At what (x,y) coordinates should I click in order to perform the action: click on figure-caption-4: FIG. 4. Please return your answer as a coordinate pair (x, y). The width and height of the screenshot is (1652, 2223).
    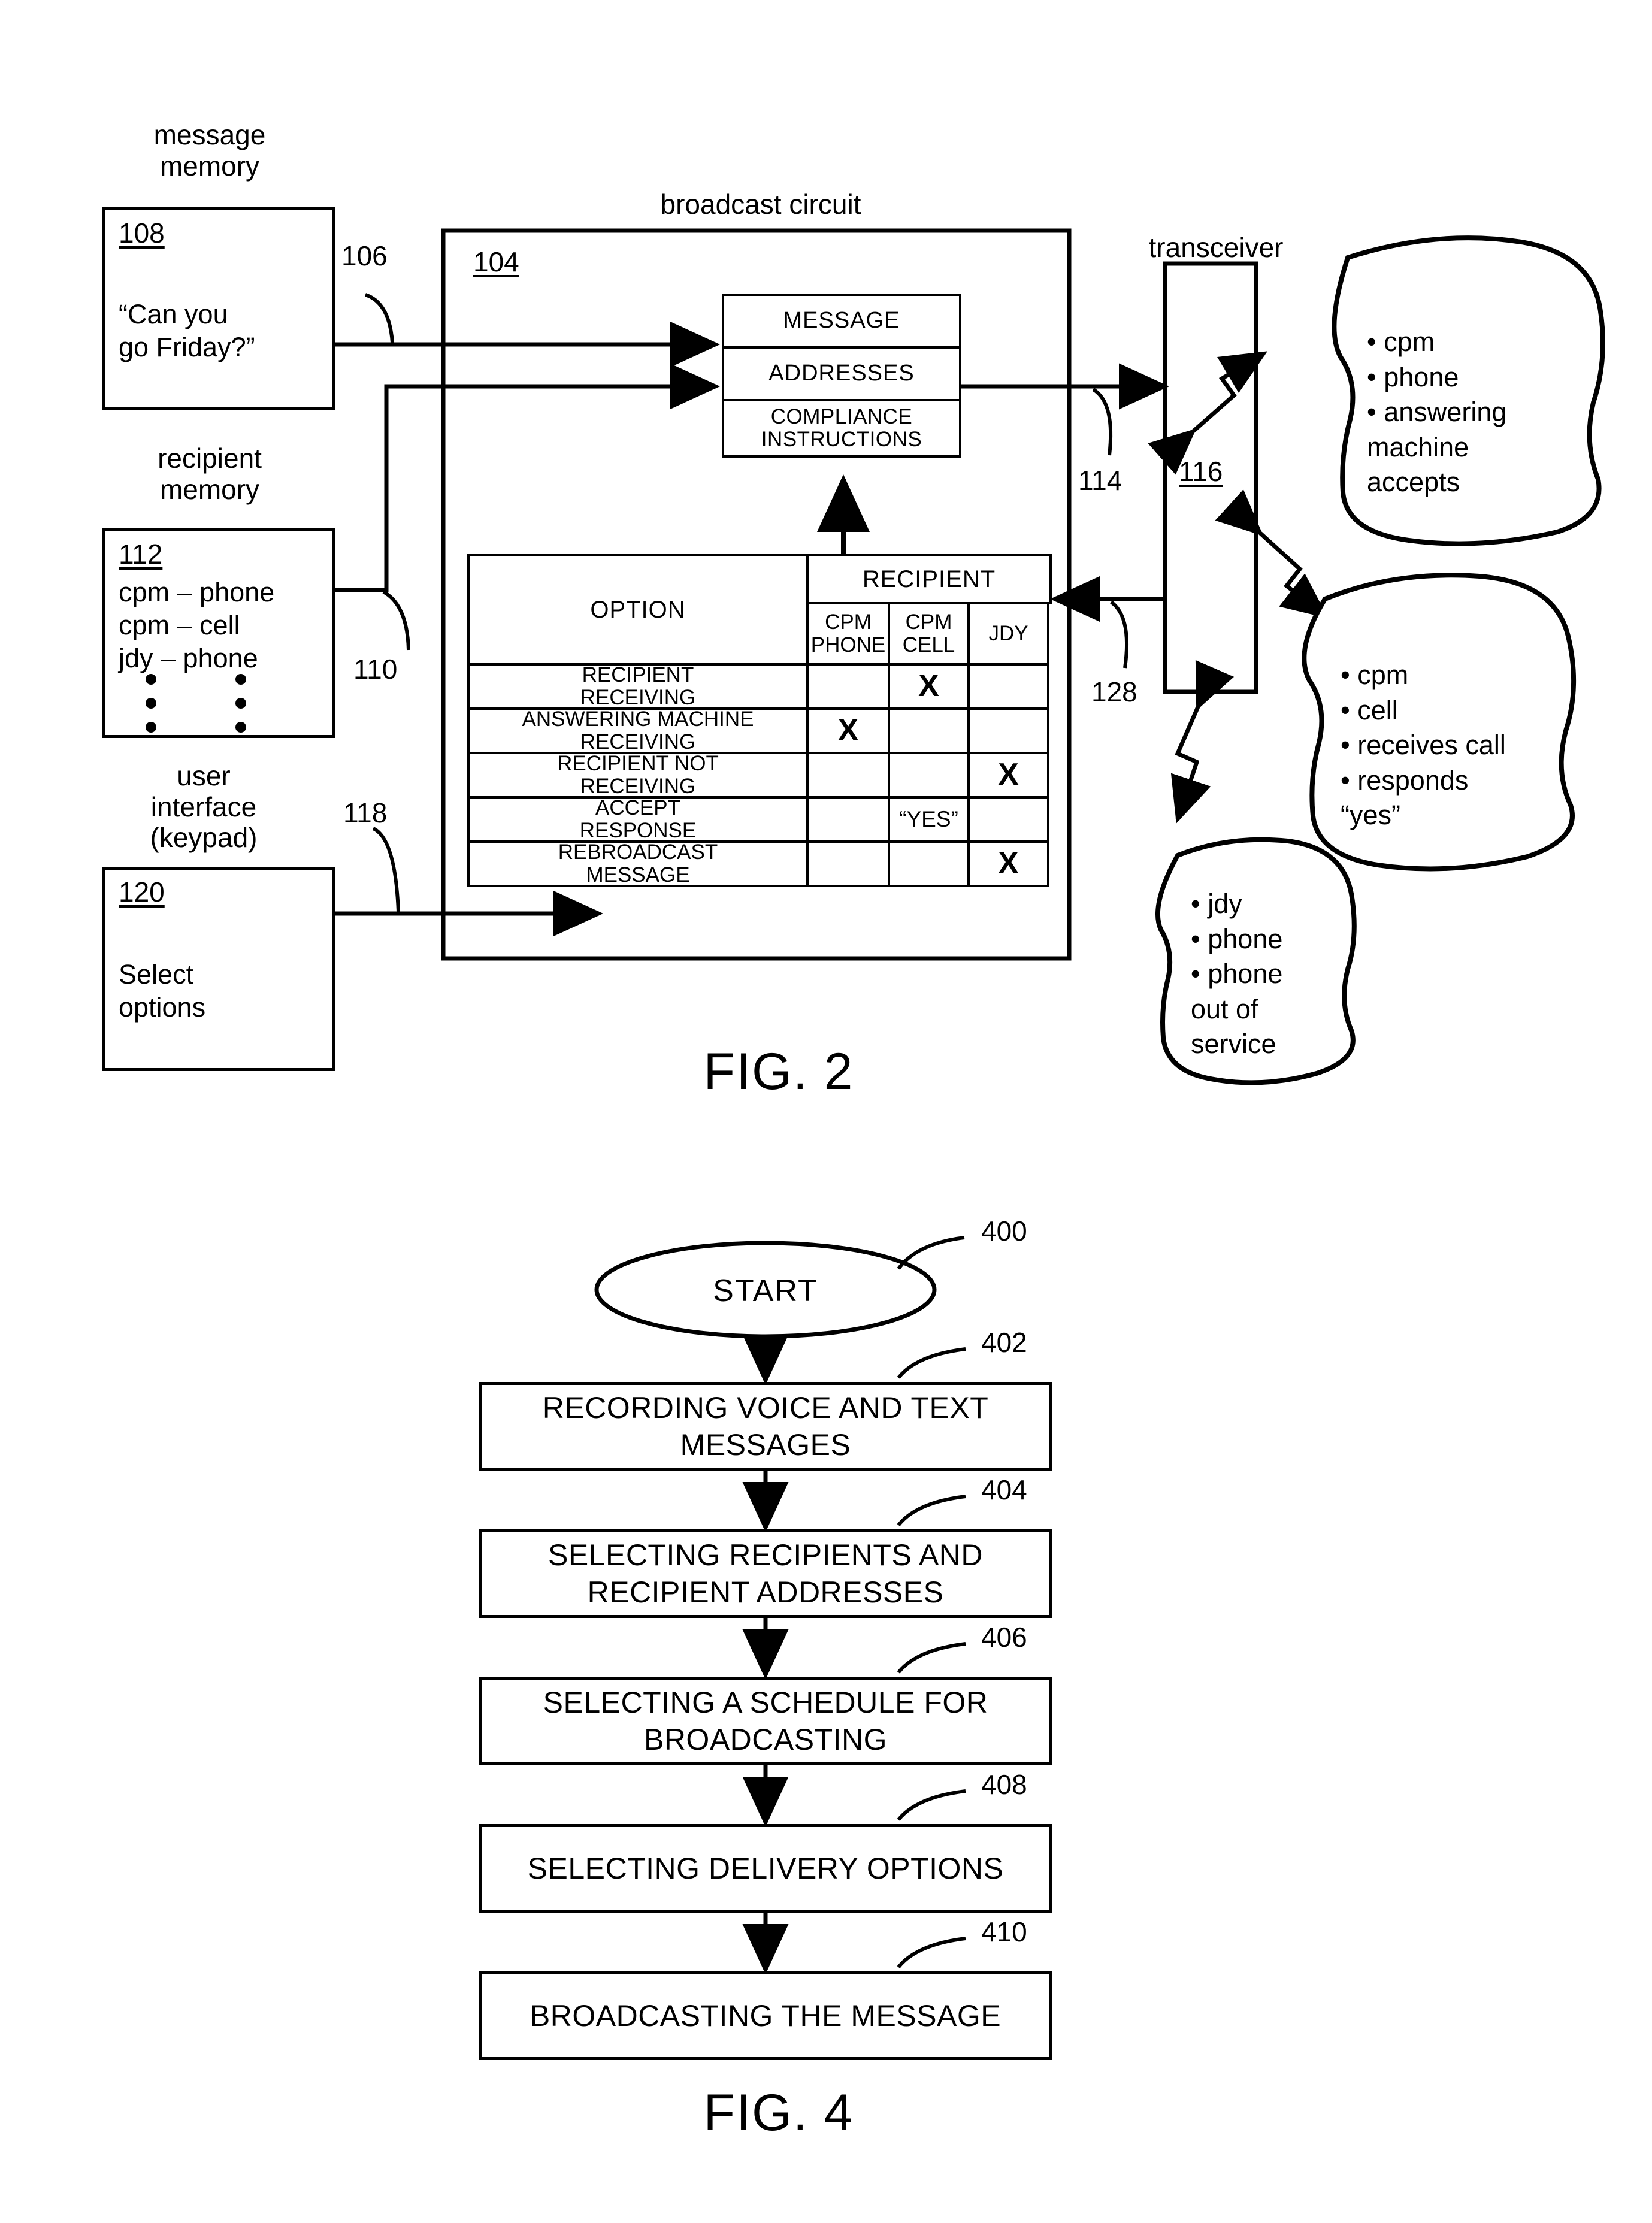
    Looking at the image, I should click on (779, 2113).